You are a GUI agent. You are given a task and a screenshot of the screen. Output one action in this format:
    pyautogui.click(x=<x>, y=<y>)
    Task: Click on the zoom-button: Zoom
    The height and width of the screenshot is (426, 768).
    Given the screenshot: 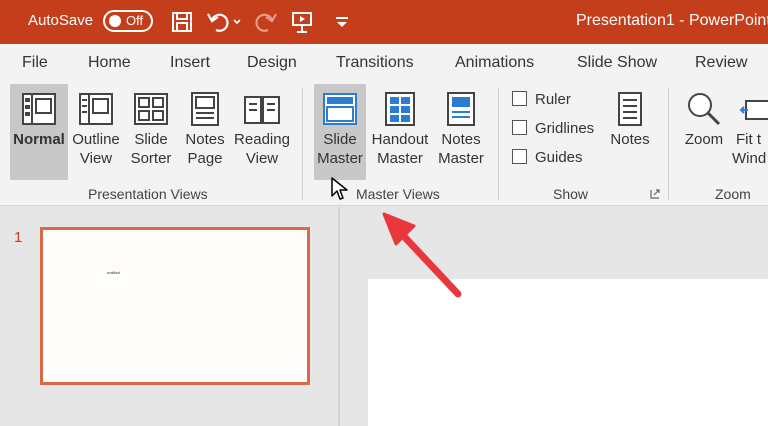 What is the action you would take?
    pyautogui.click(x=704, y=132)
    